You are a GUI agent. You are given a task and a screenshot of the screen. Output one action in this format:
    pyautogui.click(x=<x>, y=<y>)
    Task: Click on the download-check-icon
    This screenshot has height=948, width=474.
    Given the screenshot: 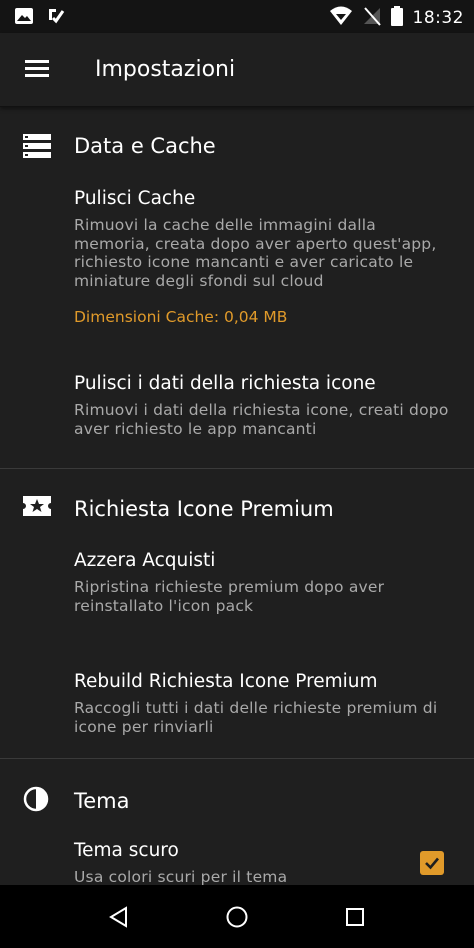 What is the action you would take?
    pyautogui.click(x=56, y=18)
    